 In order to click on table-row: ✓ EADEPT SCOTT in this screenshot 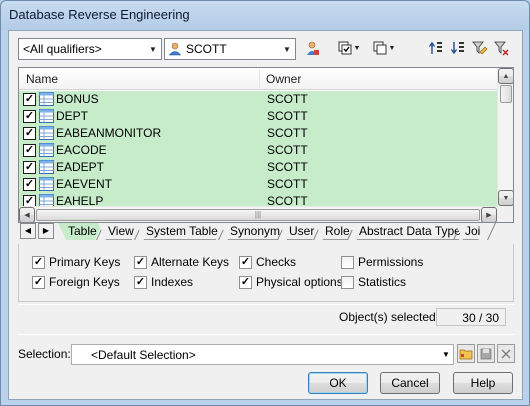, I will do `click(258, 167)`.